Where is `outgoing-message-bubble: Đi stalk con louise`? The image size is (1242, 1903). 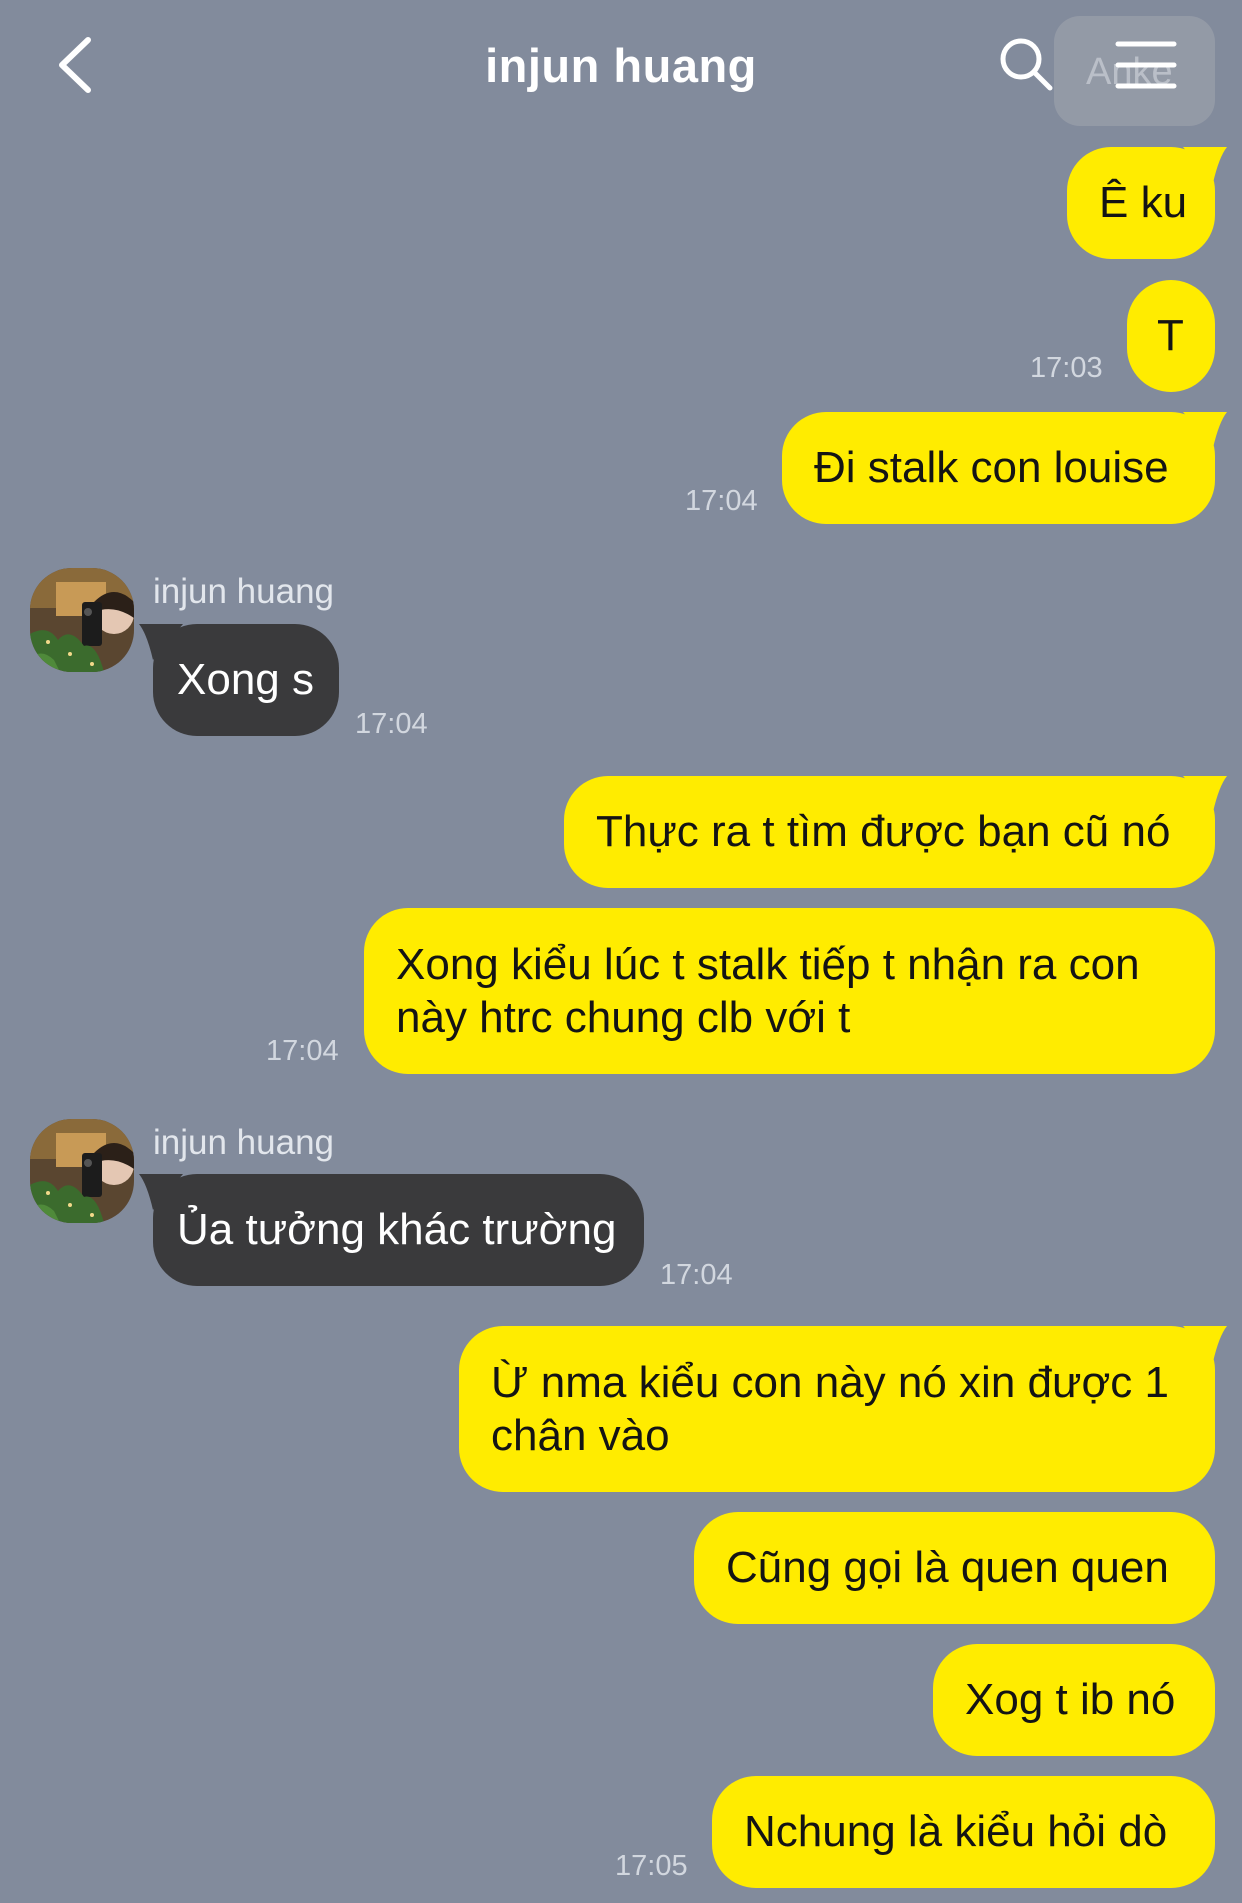 outgoing-message-bubble: Đi stalk con louise is located at coordinates (1004, 468).